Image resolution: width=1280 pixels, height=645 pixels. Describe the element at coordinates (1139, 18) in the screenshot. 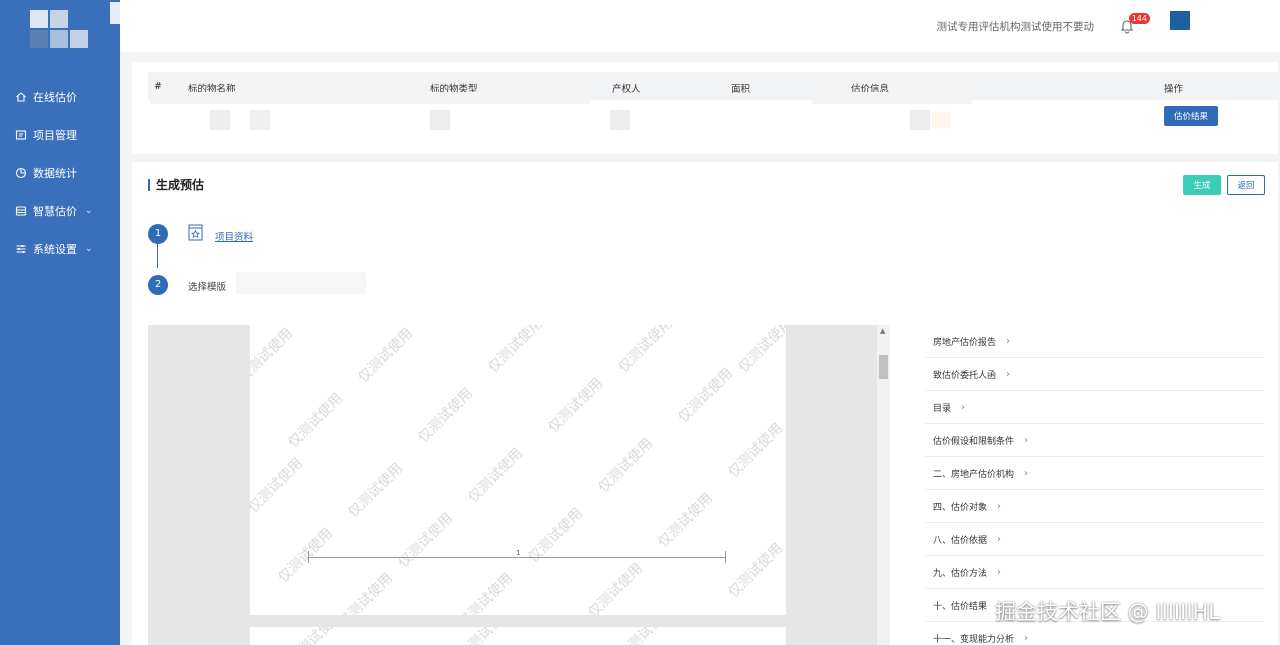

I see `notification-badge: 144` at that location.